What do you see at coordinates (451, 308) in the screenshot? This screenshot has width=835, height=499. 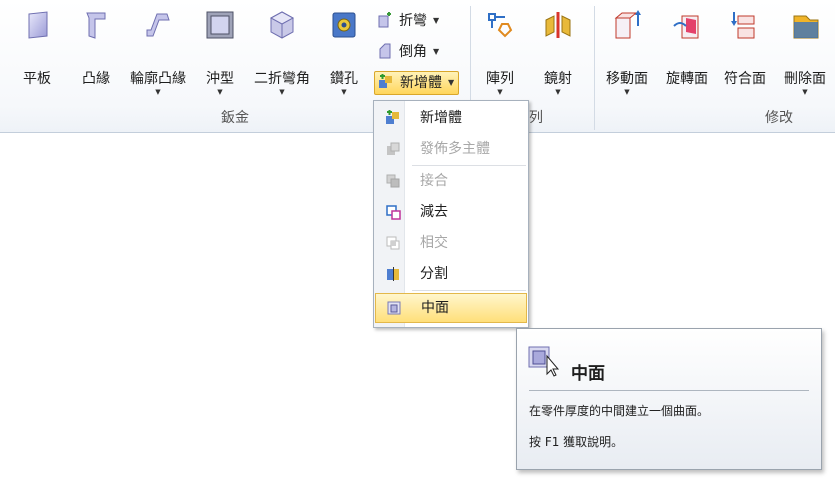 I see `menu-item-midsurface: 中面` at bounding box center [451, 308].